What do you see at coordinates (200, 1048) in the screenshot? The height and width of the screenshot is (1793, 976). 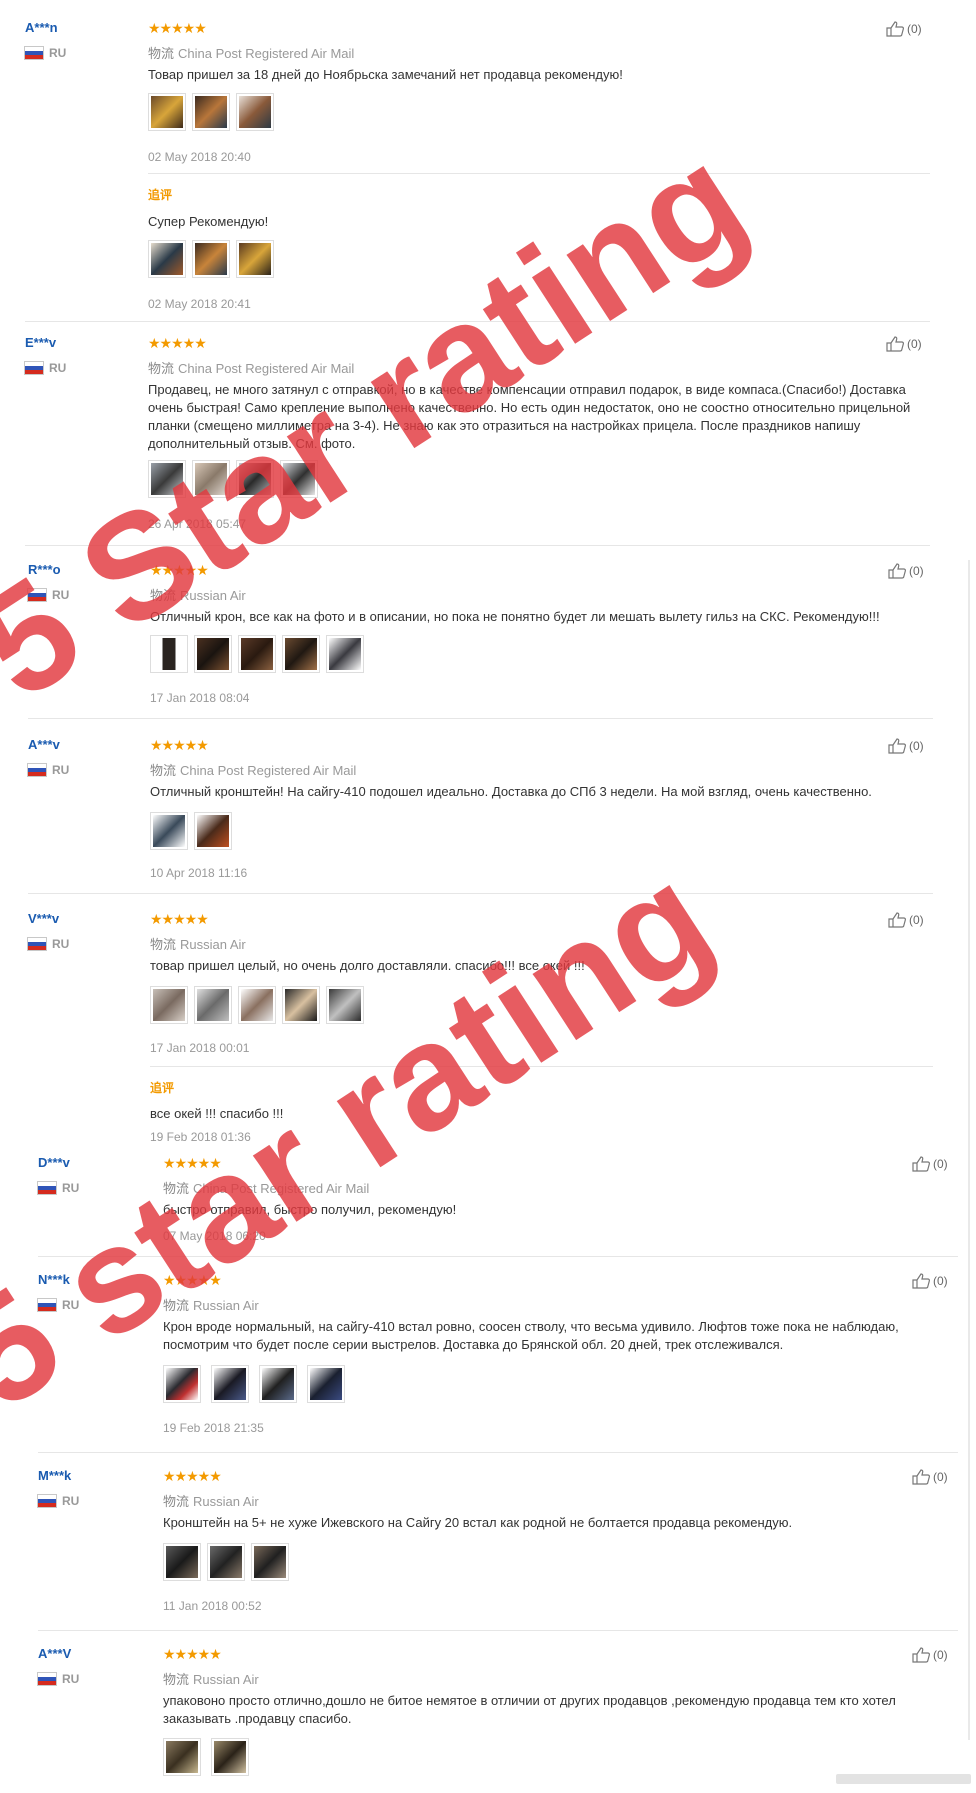 I see `review-date: 17 Jan 2018 00:01` at bounding box center [200, 1048].